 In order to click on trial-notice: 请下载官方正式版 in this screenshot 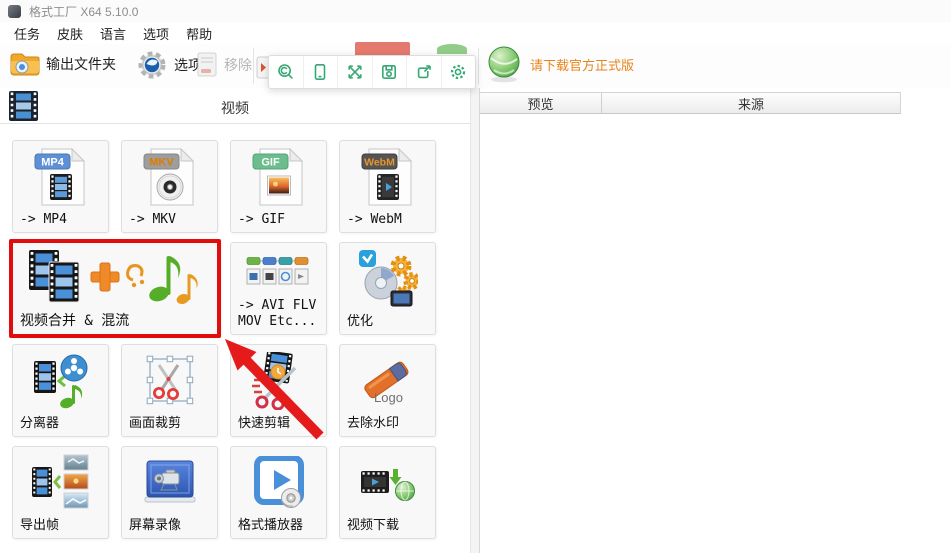, I will do `click(560, 64)`.